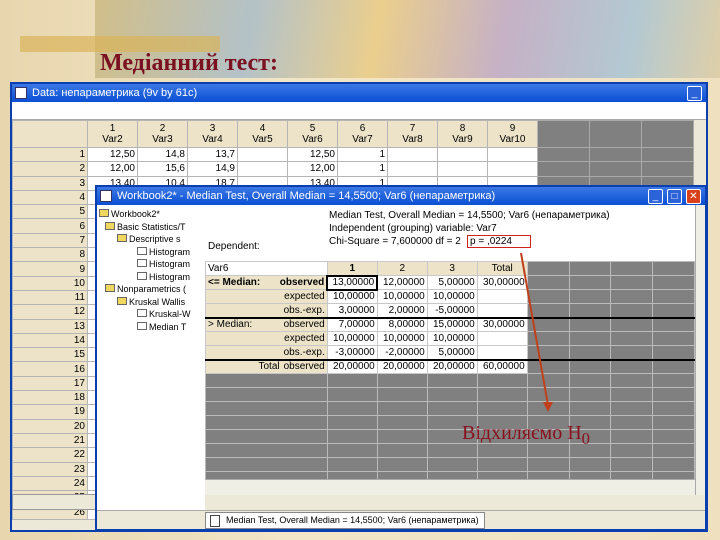 This screenshot has height=540, width=720. Describe the element at coordinates (536, 332) in the screenshot. I see `annotation-arrow` at that location.